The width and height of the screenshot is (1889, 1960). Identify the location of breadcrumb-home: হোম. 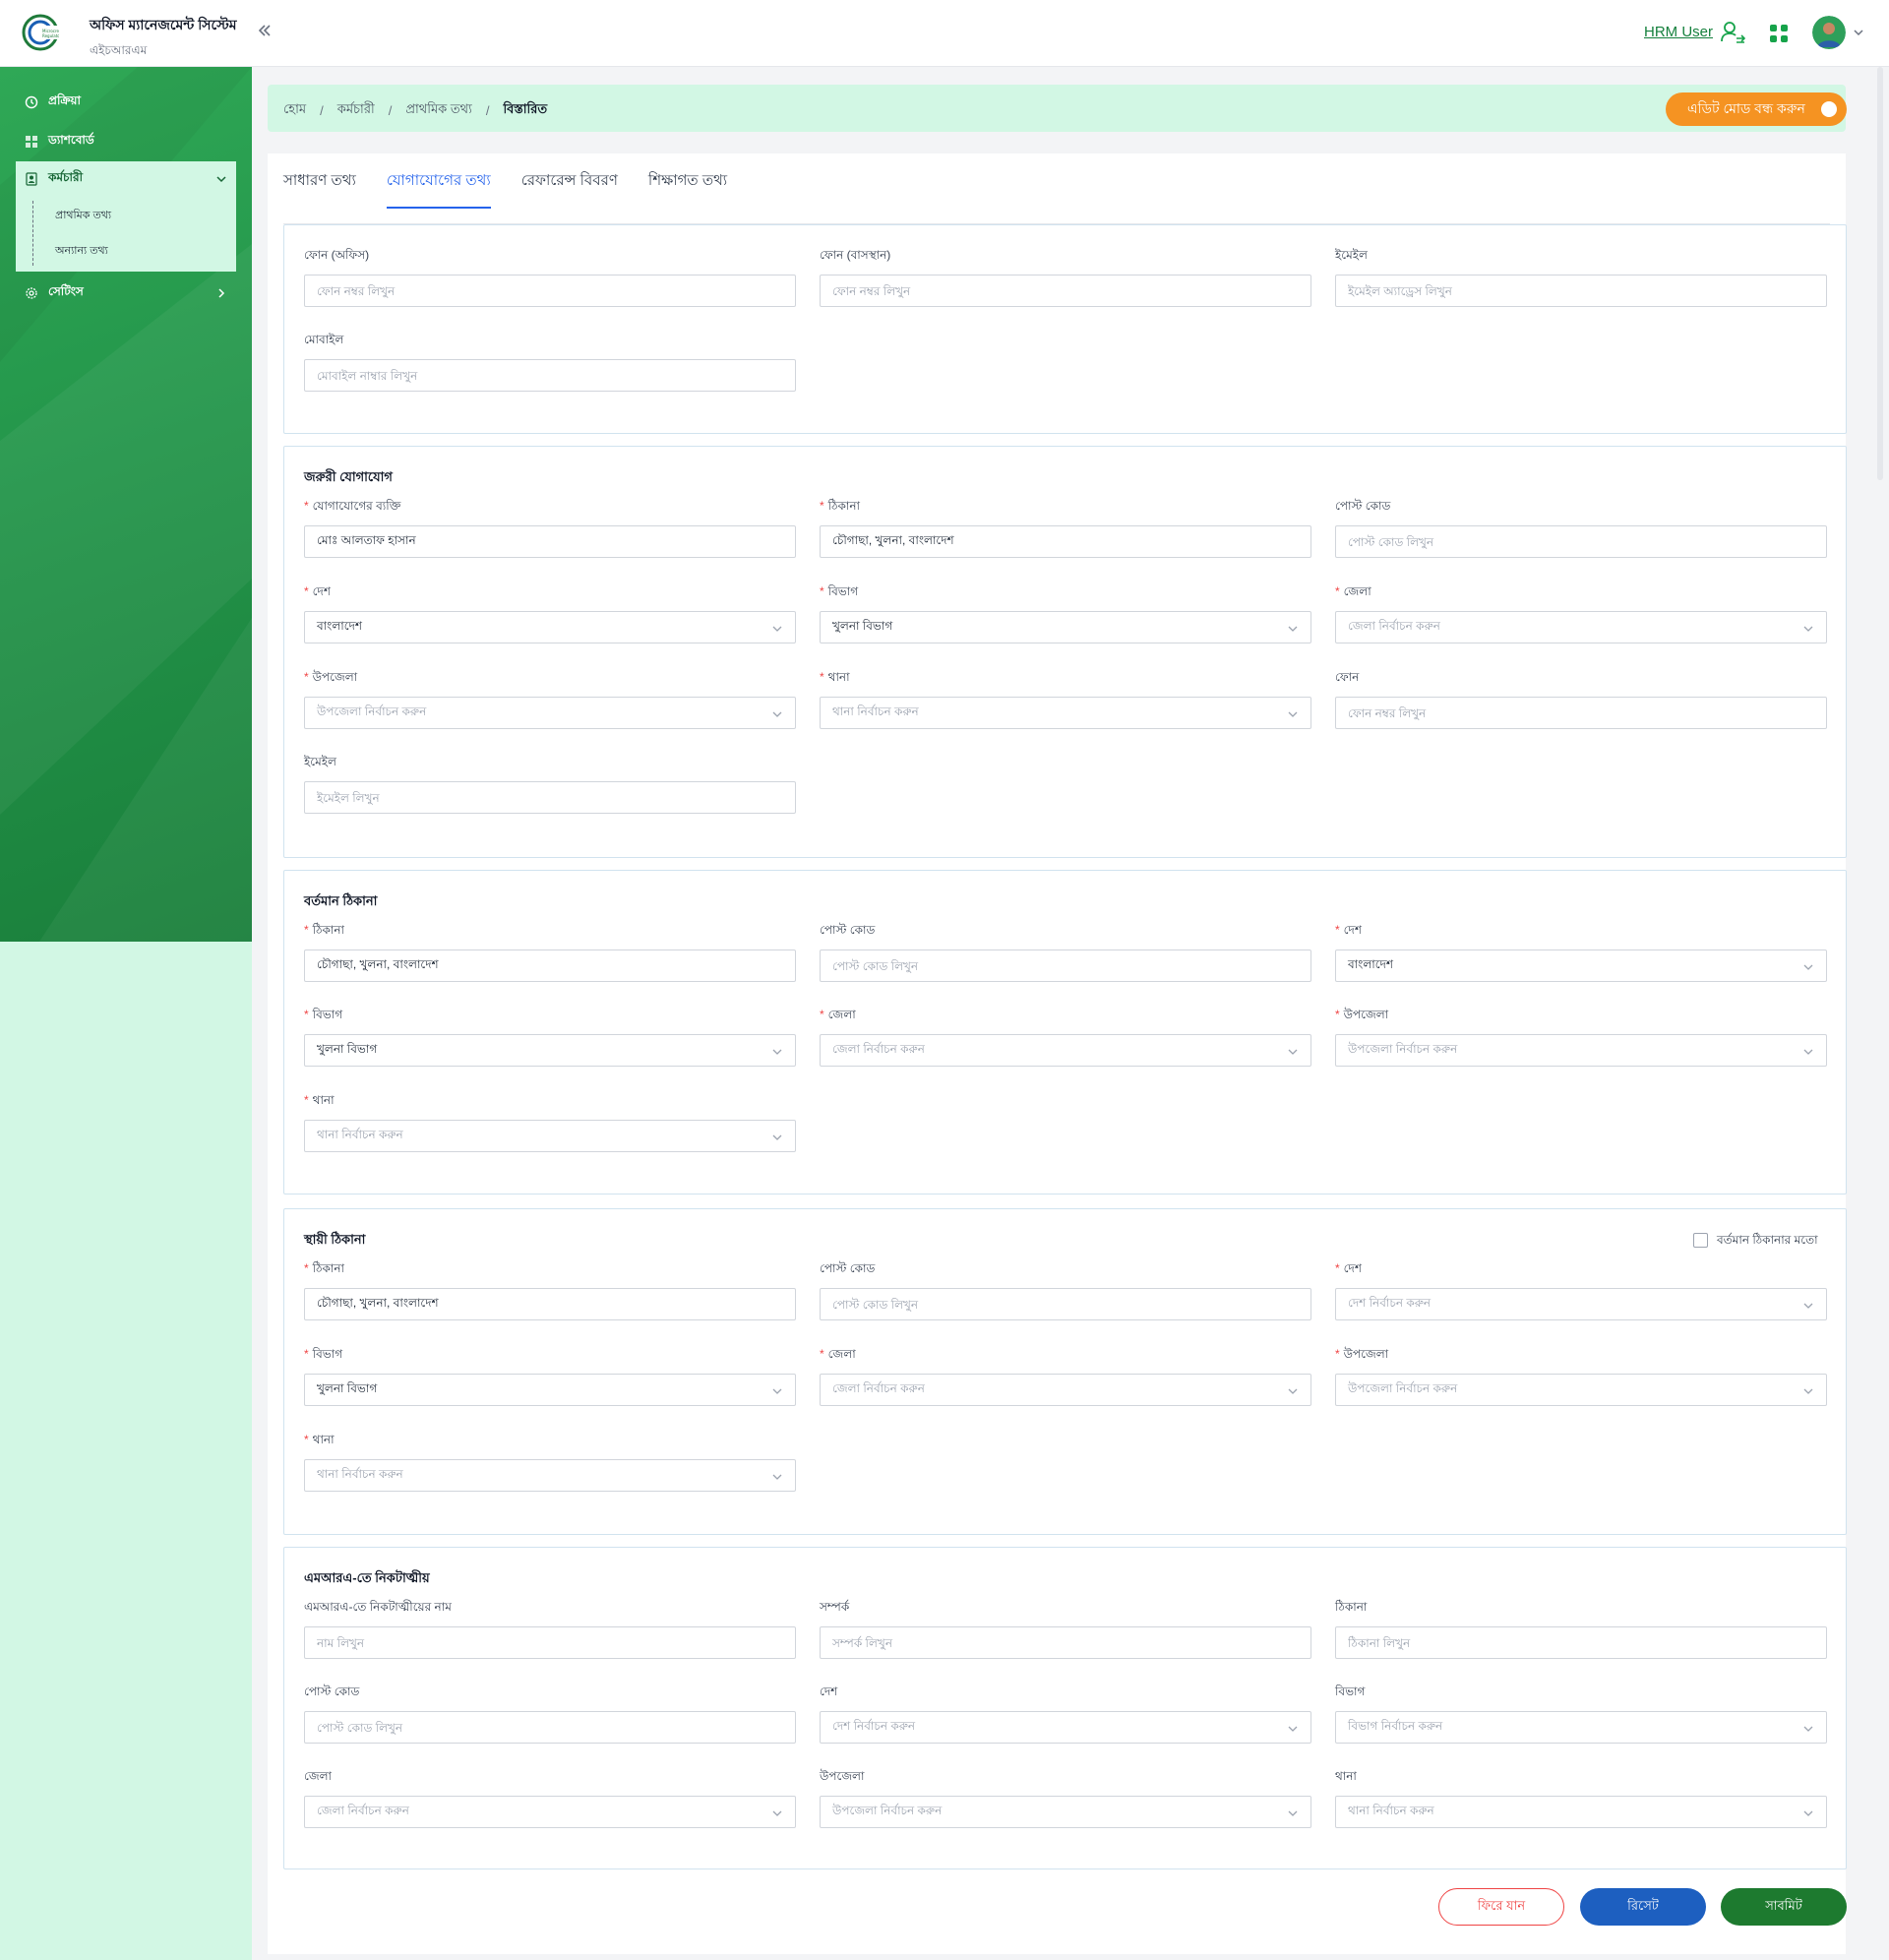
(295, 110).